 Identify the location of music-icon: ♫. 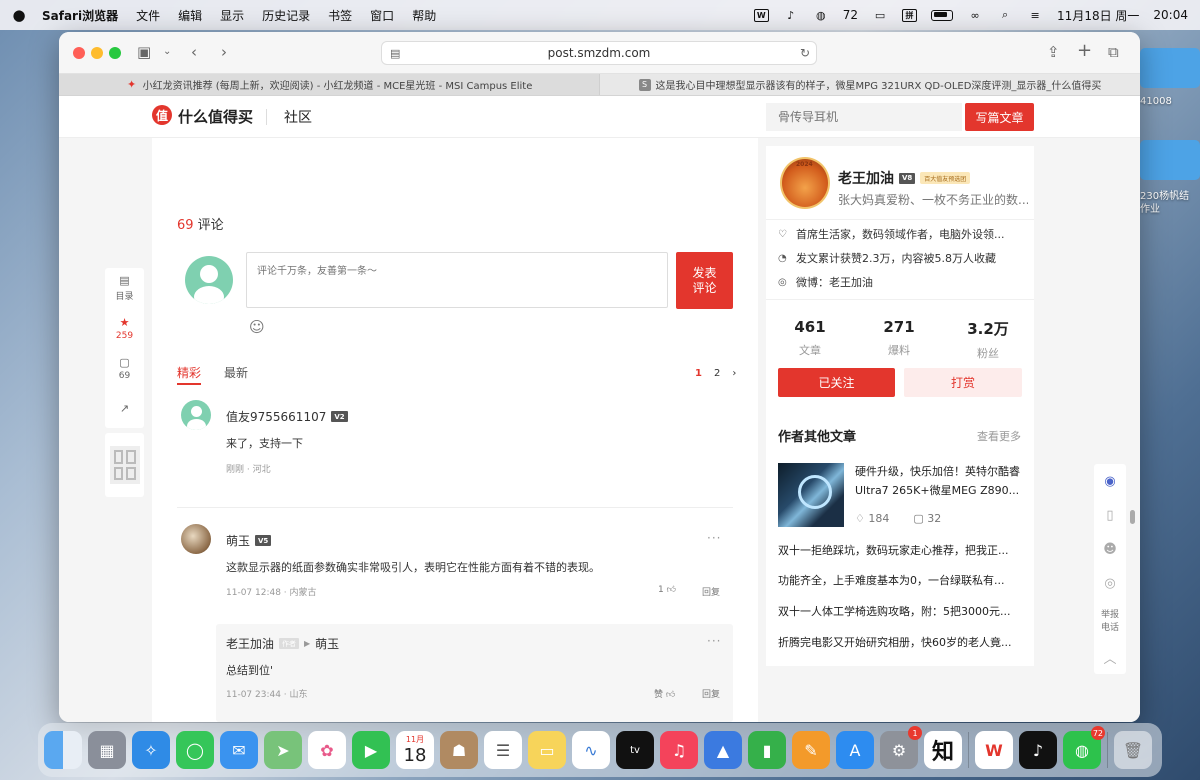
(679, 750).